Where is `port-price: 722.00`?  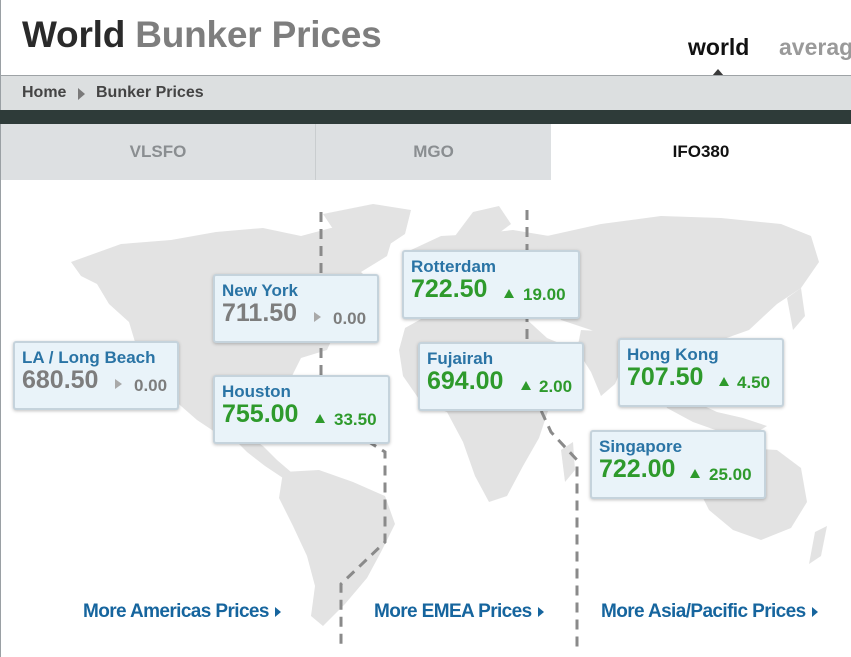 port-price: 722.00 is located at coordinates (637, 469).